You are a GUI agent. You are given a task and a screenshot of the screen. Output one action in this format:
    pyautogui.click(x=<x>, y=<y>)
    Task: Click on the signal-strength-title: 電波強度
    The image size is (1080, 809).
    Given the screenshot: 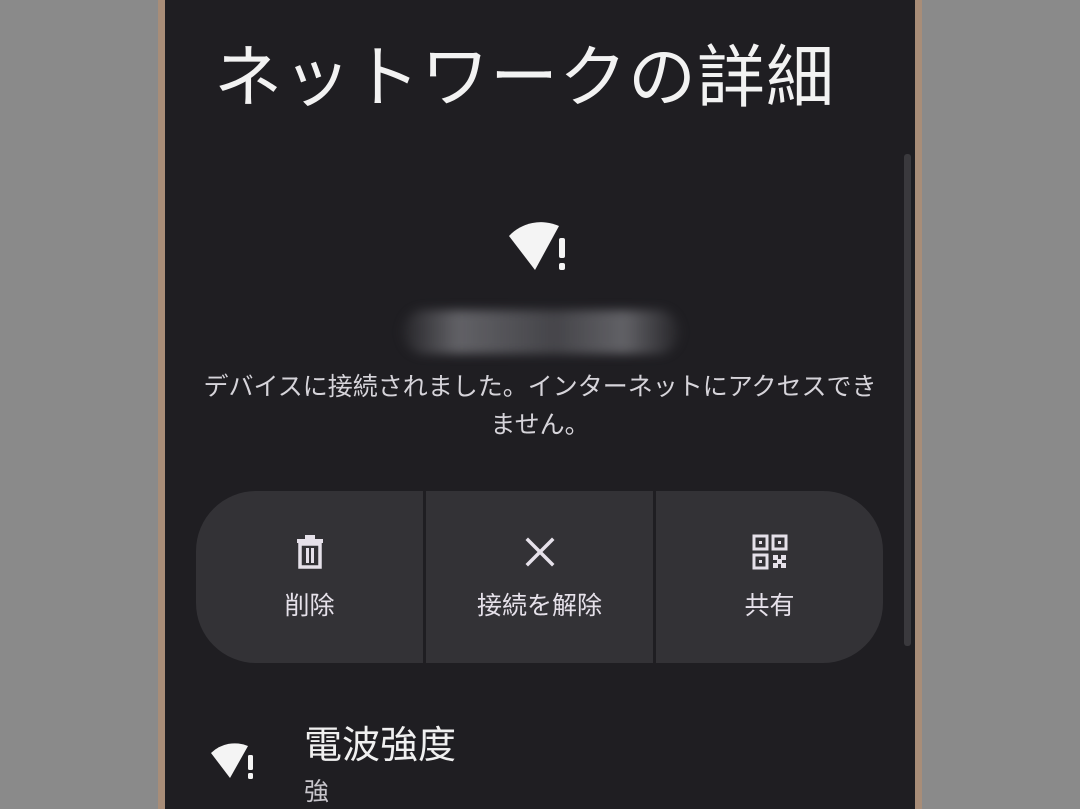 What is the action you would take?
    pyautogui.click(x=380, y=745)
    